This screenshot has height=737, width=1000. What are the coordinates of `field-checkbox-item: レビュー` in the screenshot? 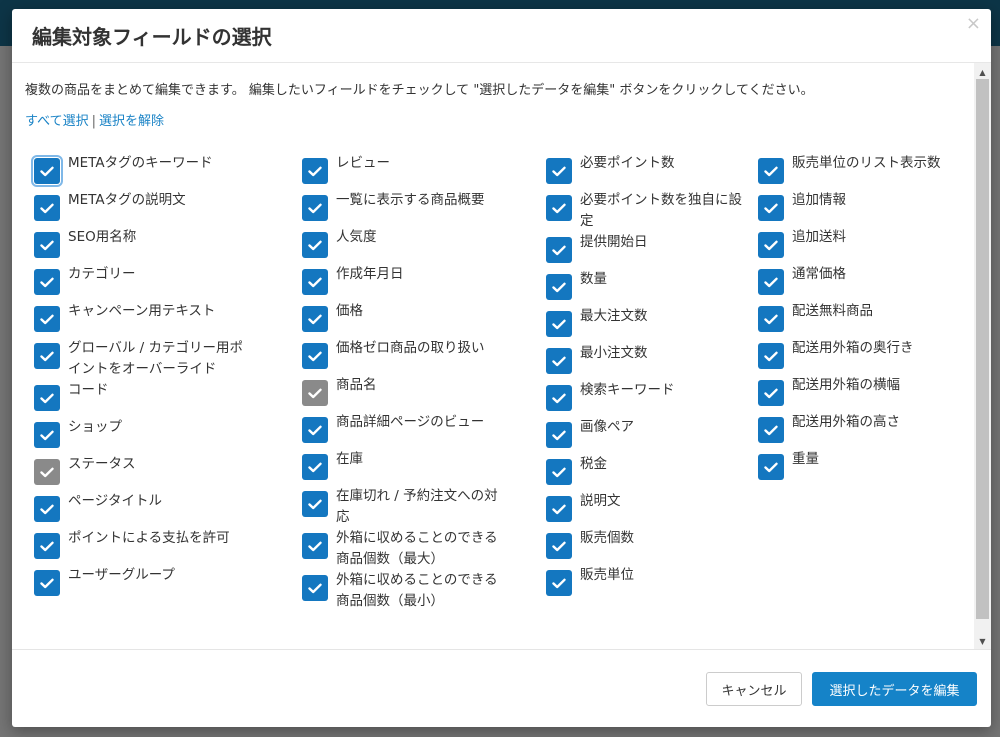 It's located at (406, 171).